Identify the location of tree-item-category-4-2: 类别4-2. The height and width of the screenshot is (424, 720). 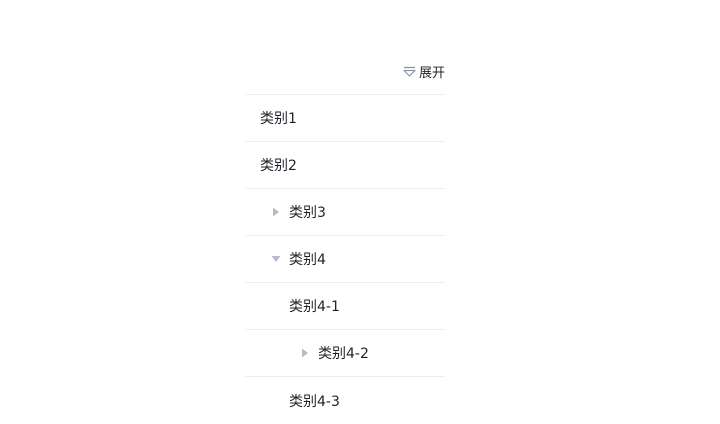
(345, 353).